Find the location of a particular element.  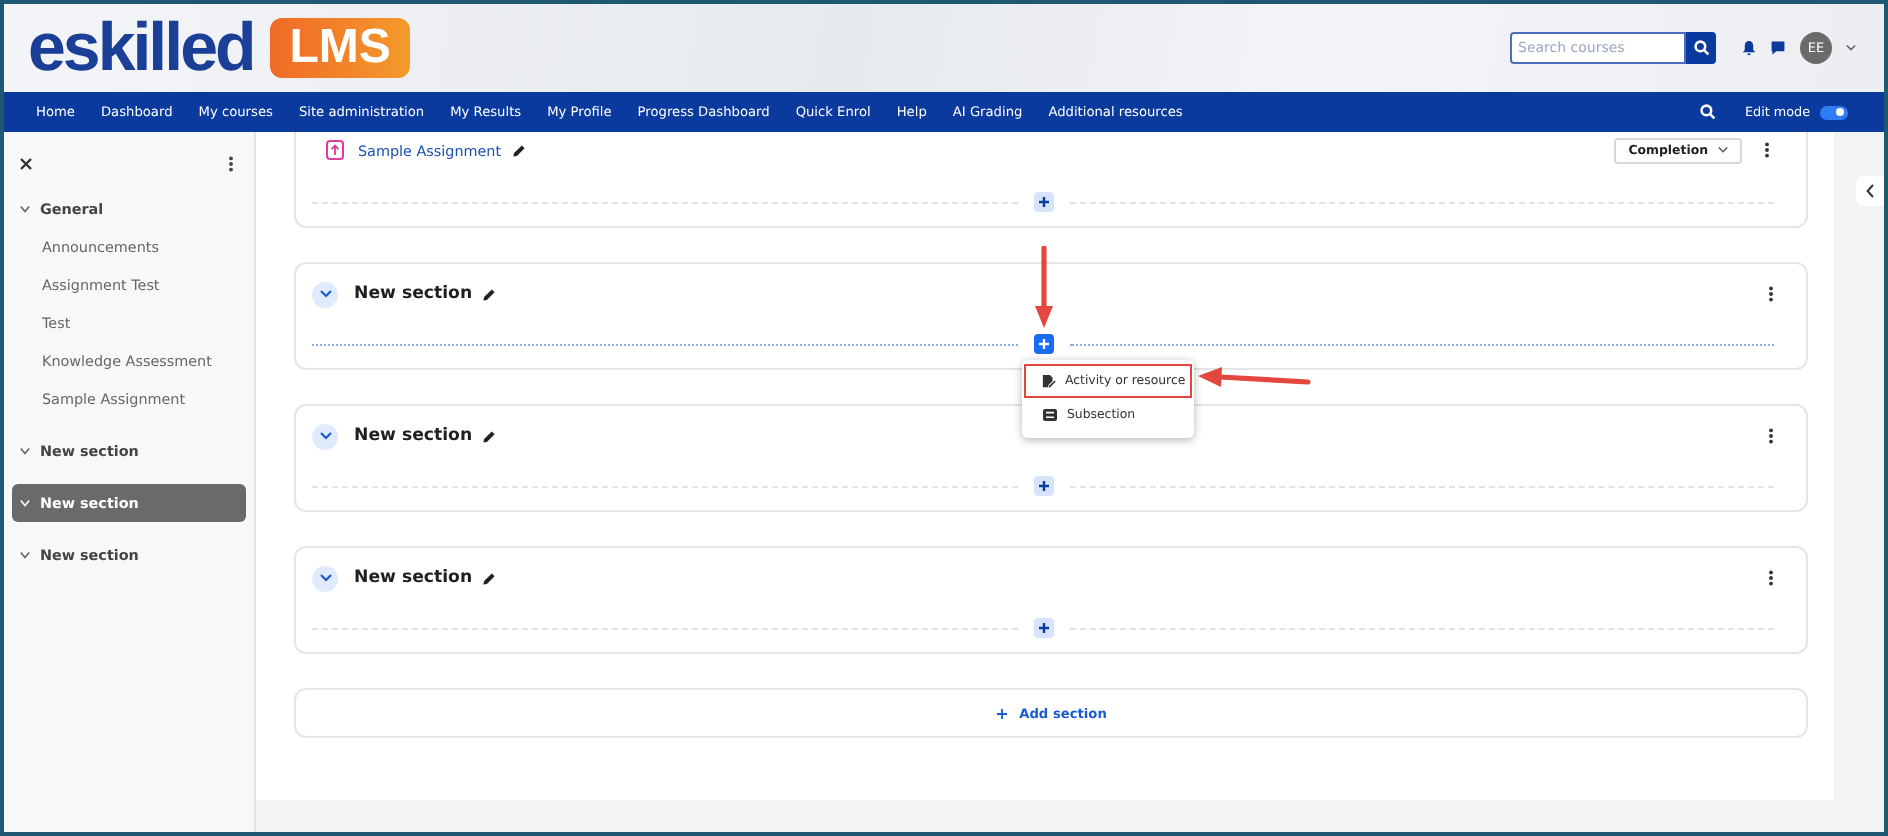

document-edit-icon is located at coordinates (1048, 381).